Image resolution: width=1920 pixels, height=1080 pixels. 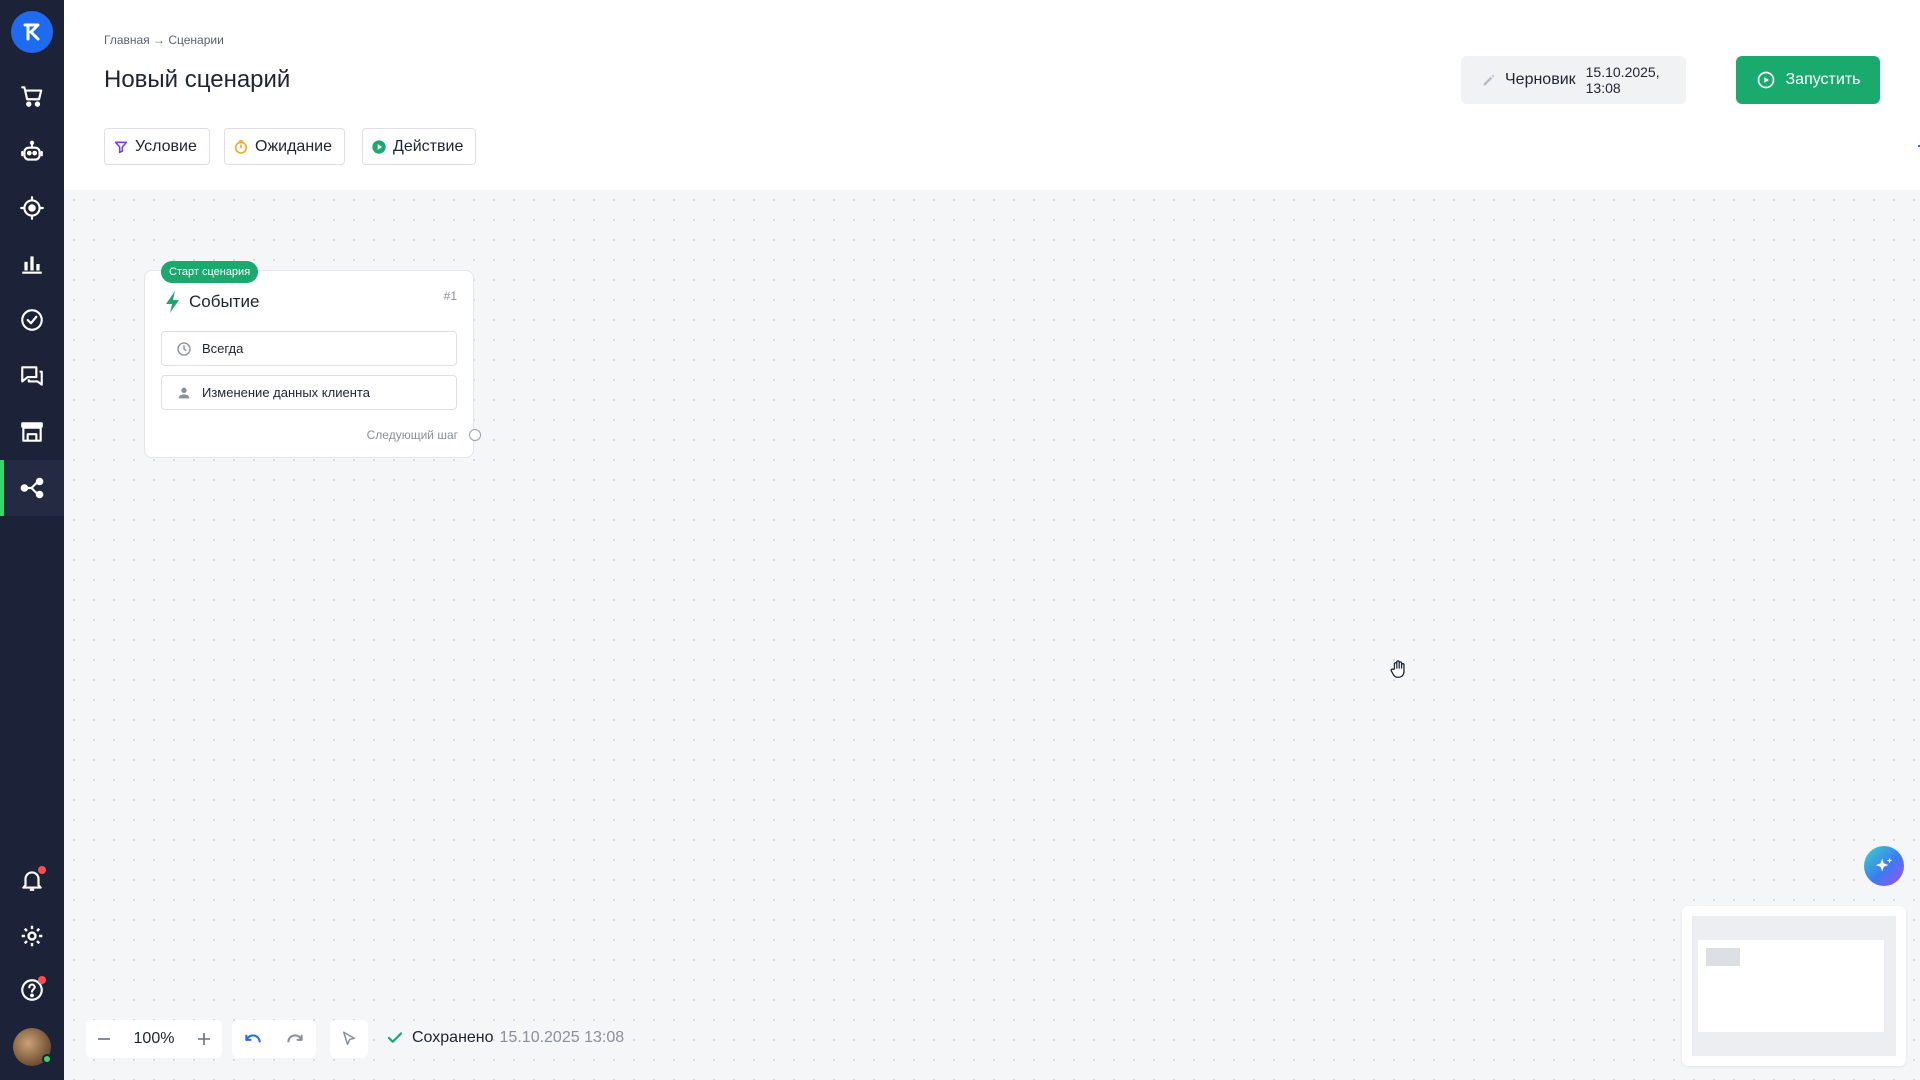 What do you see at coordinates (32, 540) in the screenshot?
I see `sidebar` at bounding box center [32, 540].